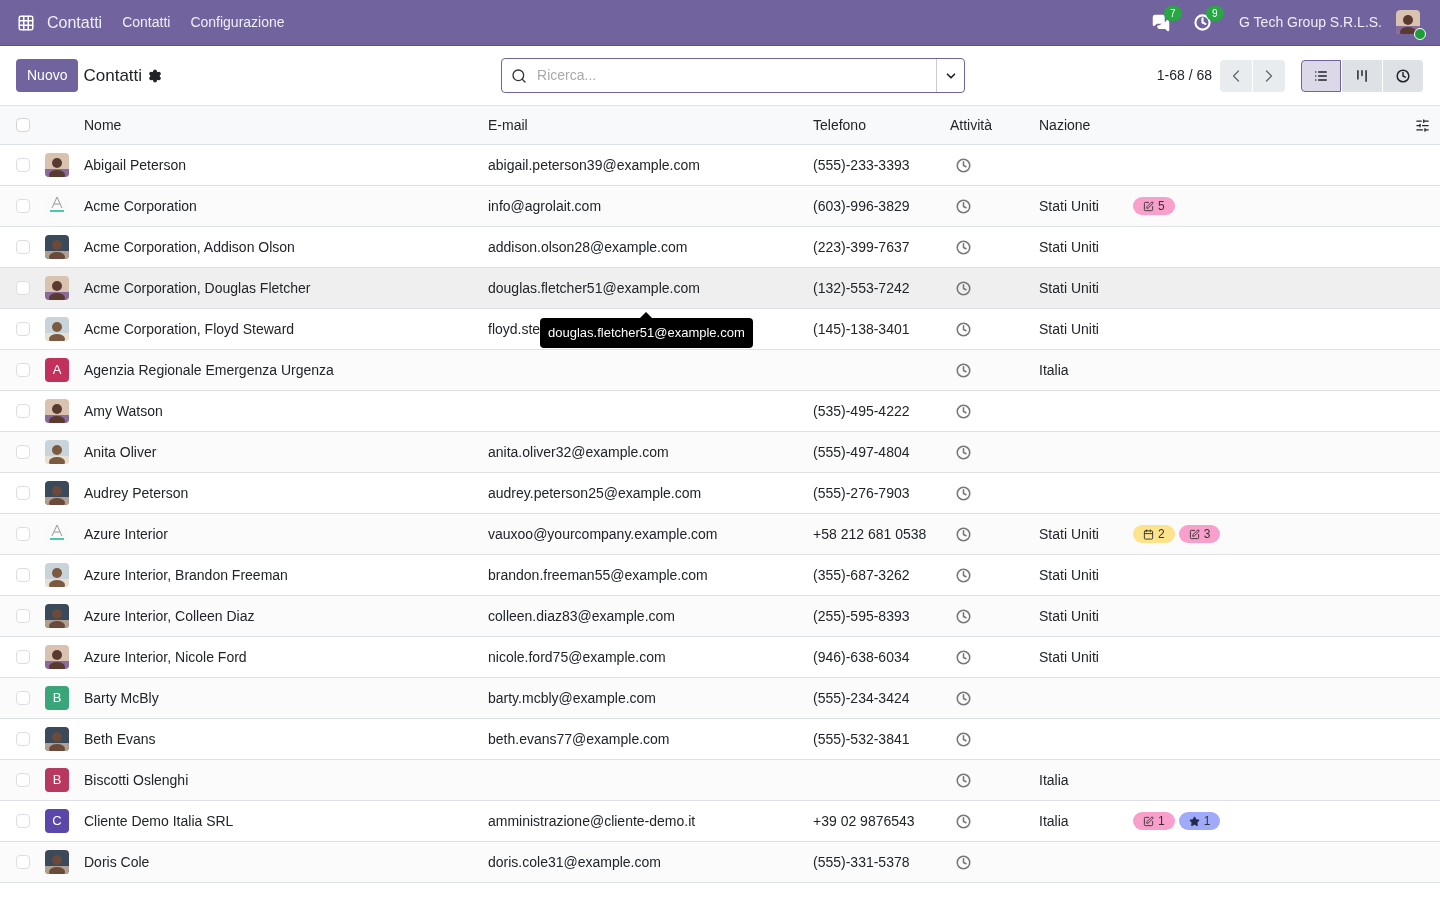 Image resolution: width=1440 pixels, height=900 pixels. Describe the element at coordinates (720, 370) in the screenshot. I see `table-row: A Agenzia Regionale Emergenza Urgenza Italia` at that location.